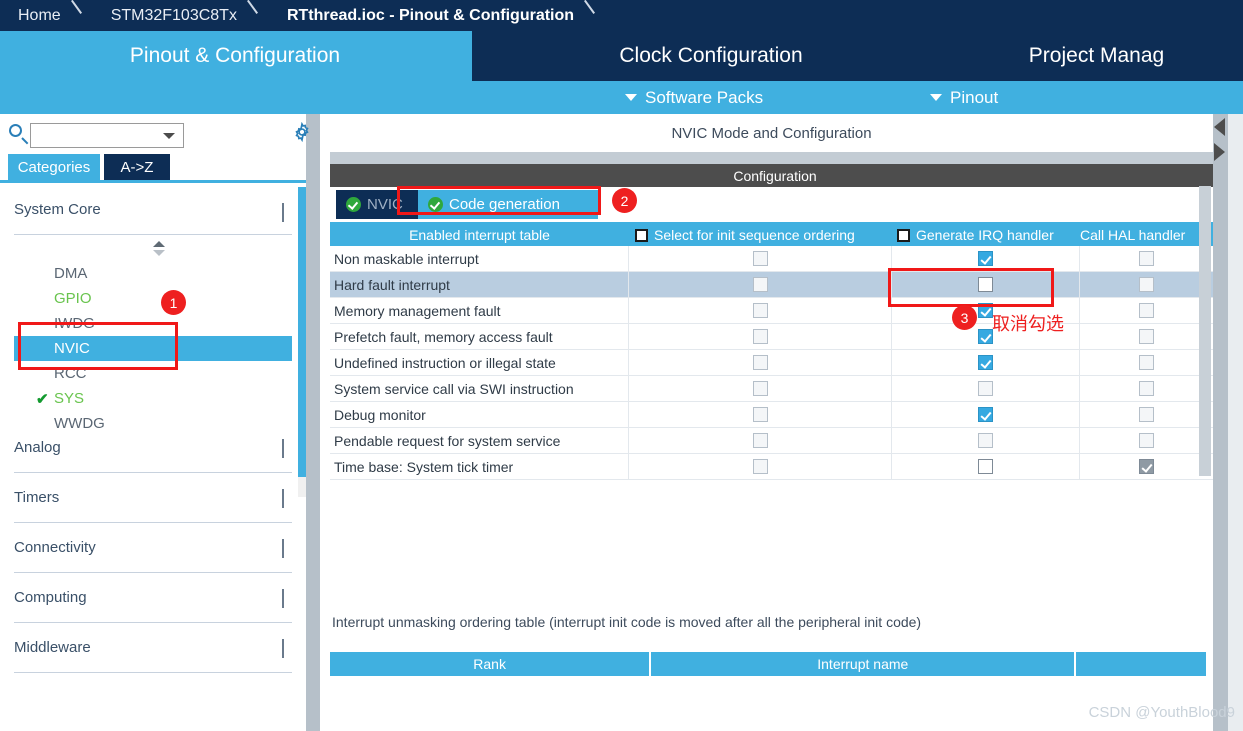  I want to click on menu-software-packs: Software Packs, so click(694, 97).